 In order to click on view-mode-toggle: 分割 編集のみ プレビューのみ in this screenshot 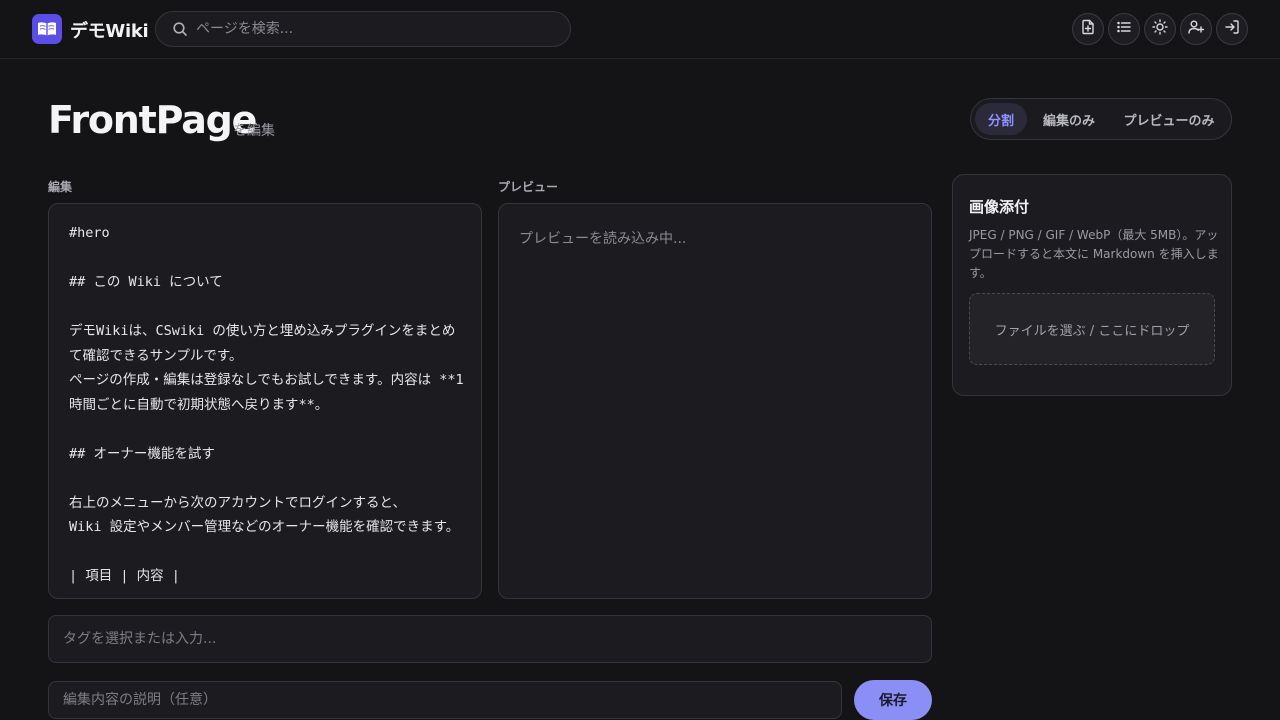, I will do `click(1101, 119)`.